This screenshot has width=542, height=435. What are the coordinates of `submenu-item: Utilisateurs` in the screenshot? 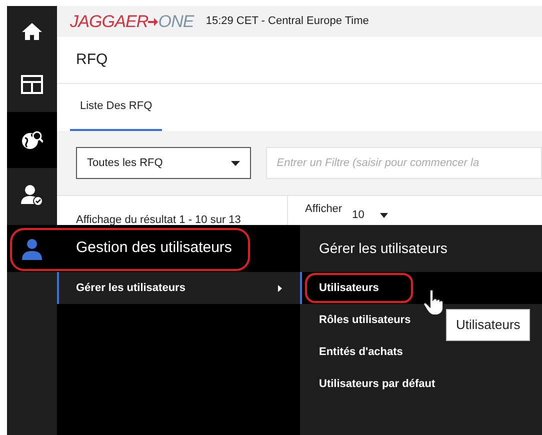 It's located at (421, 288).